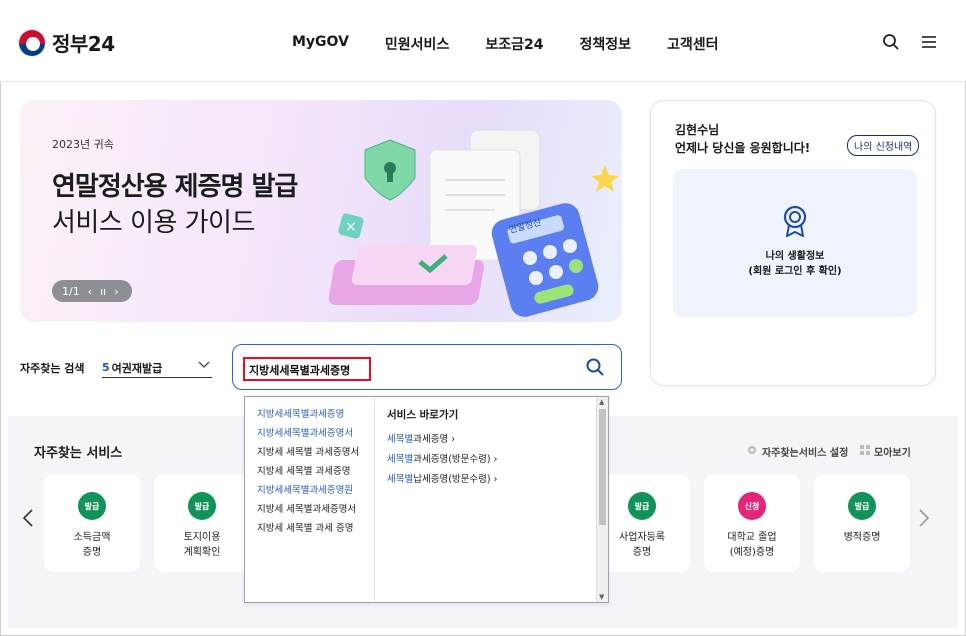 The image size is (966, 636). Describe the element at coordinates (601, 597) in the screenshot. I see `scroll-down-icon: ▼` at that location.